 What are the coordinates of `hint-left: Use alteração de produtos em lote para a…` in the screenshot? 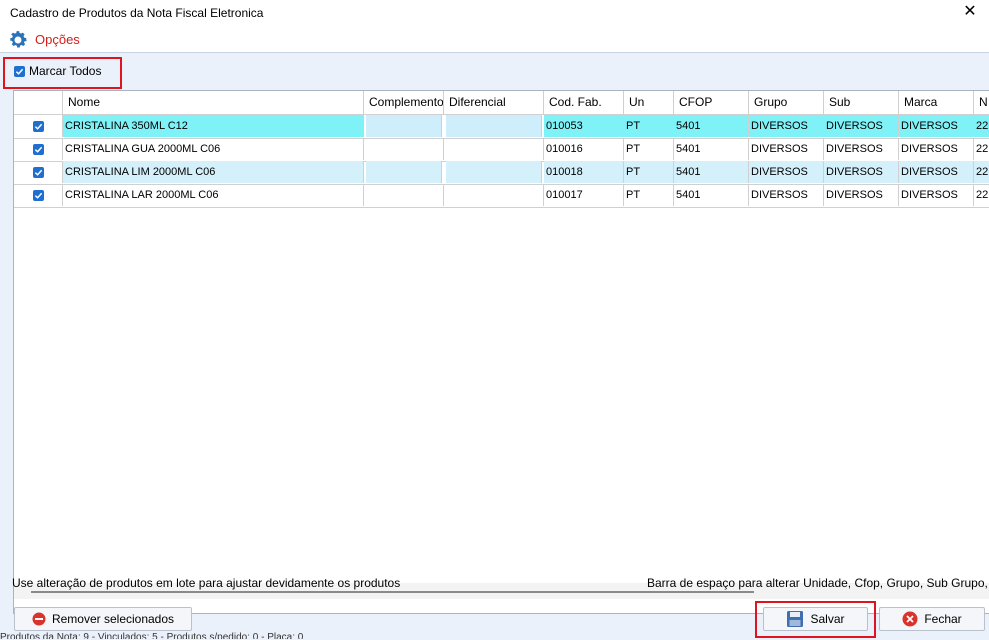 It's located at (206, 583).